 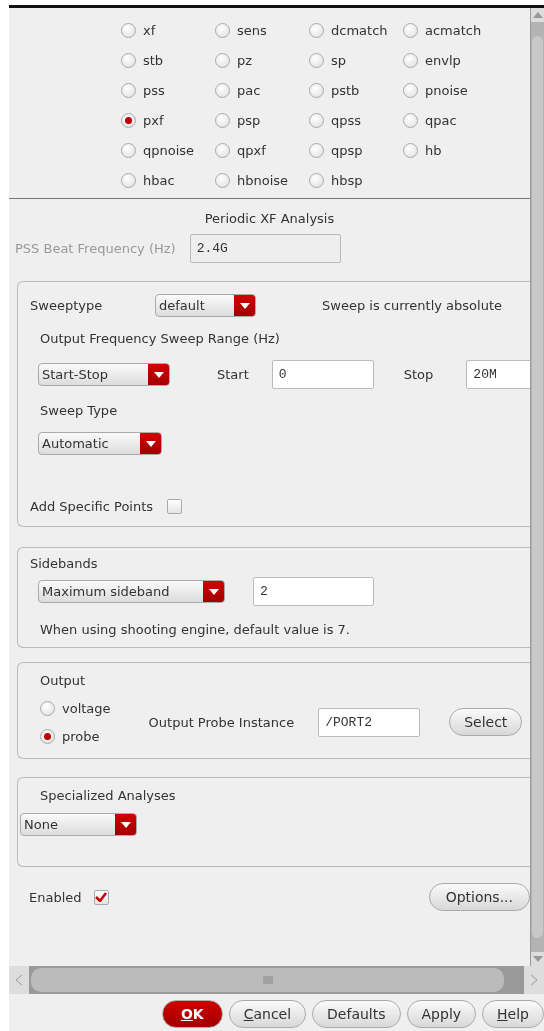 I want to click on dialog-button: Defaults, so click(x=356, y=1013).